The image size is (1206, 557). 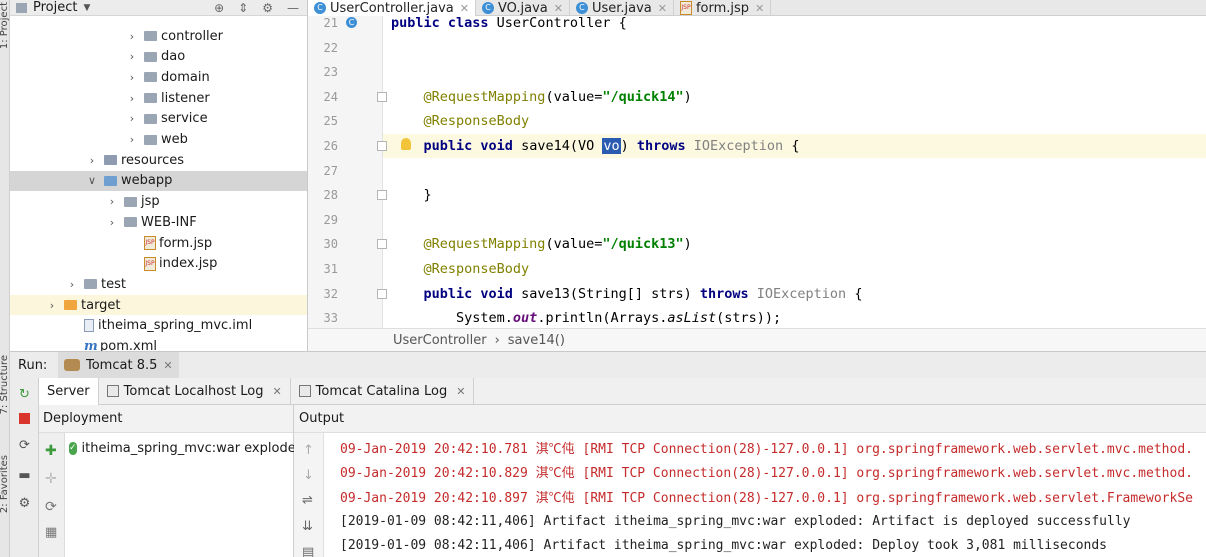 I want to click on tree-item: m pom.xml, so click(x=158, y=344).